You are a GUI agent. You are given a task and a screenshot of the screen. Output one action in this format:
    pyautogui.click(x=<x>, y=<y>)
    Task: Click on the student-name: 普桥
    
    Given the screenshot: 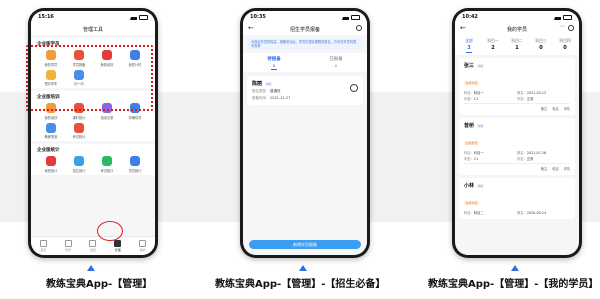 What is the action you would take?
    pyautogui.click(x=469, y=126)
    